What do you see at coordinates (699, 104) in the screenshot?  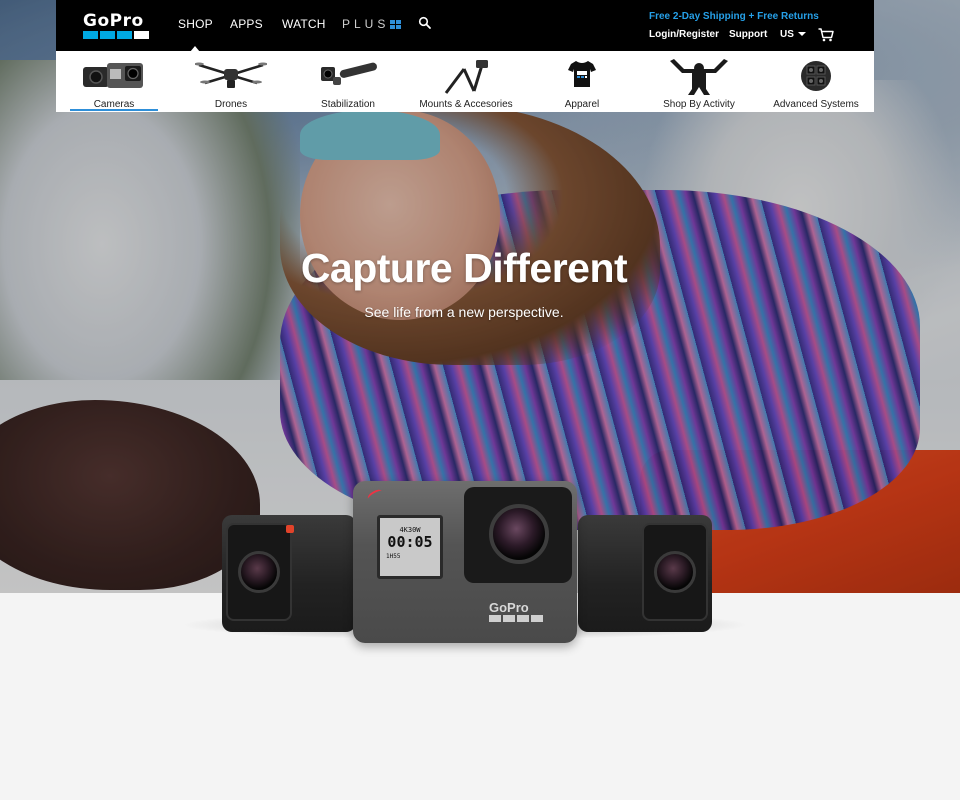 I see `category-label: Shop By Activity` at bounding box center [699, 104].